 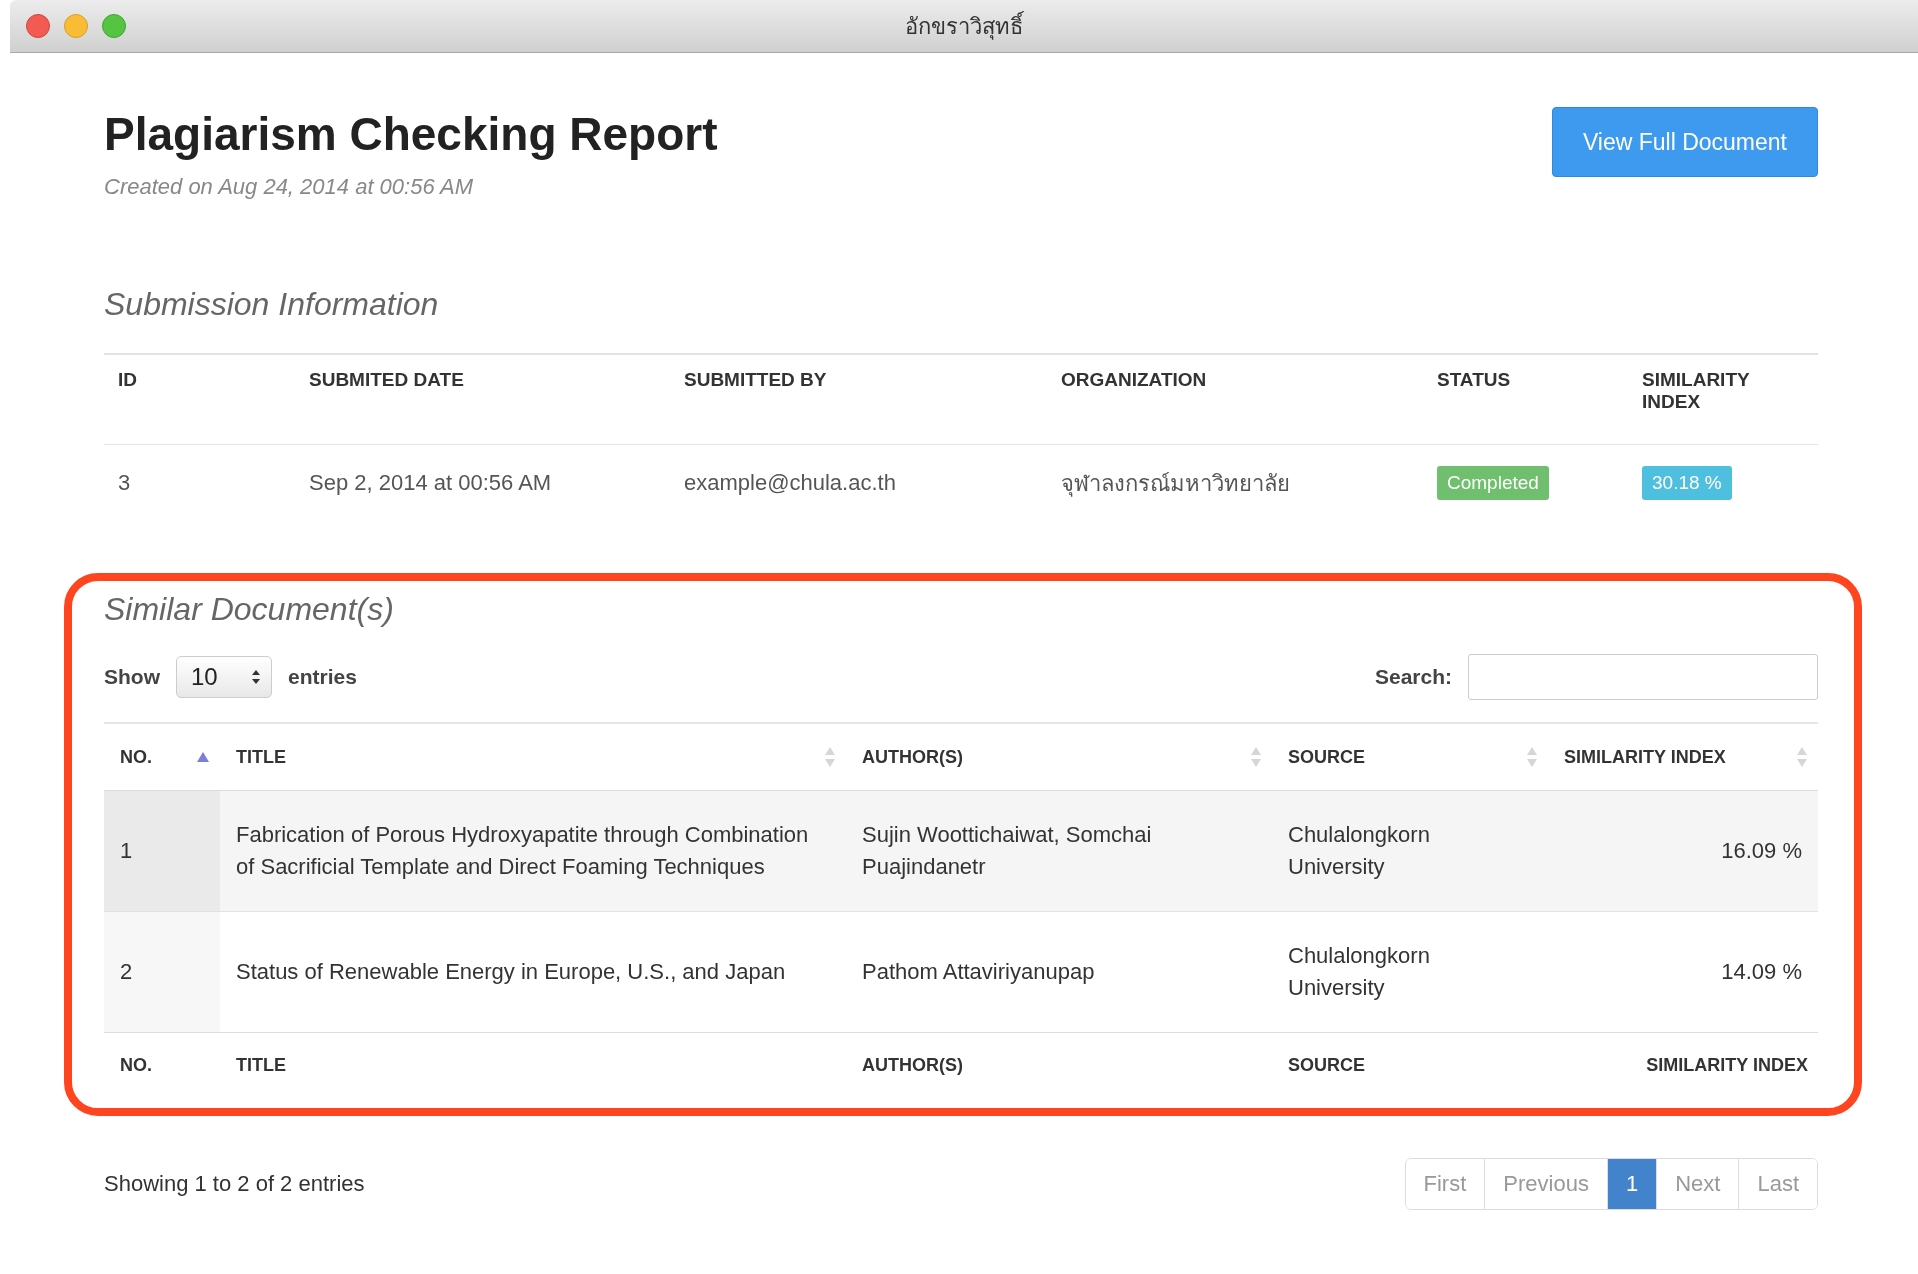 What do you see at coordinates (430, 483) in the screenshot?
I see `table-cell: Sep 2, 2014 at 00:56 AM` at bounding box center [430, 483].